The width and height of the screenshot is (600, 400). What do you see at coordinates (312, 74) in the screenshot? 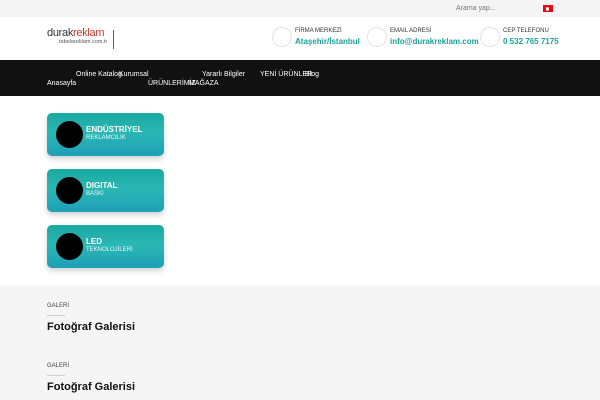
I see `nav-item-blog: Blog` at bounding box center [312, 74].